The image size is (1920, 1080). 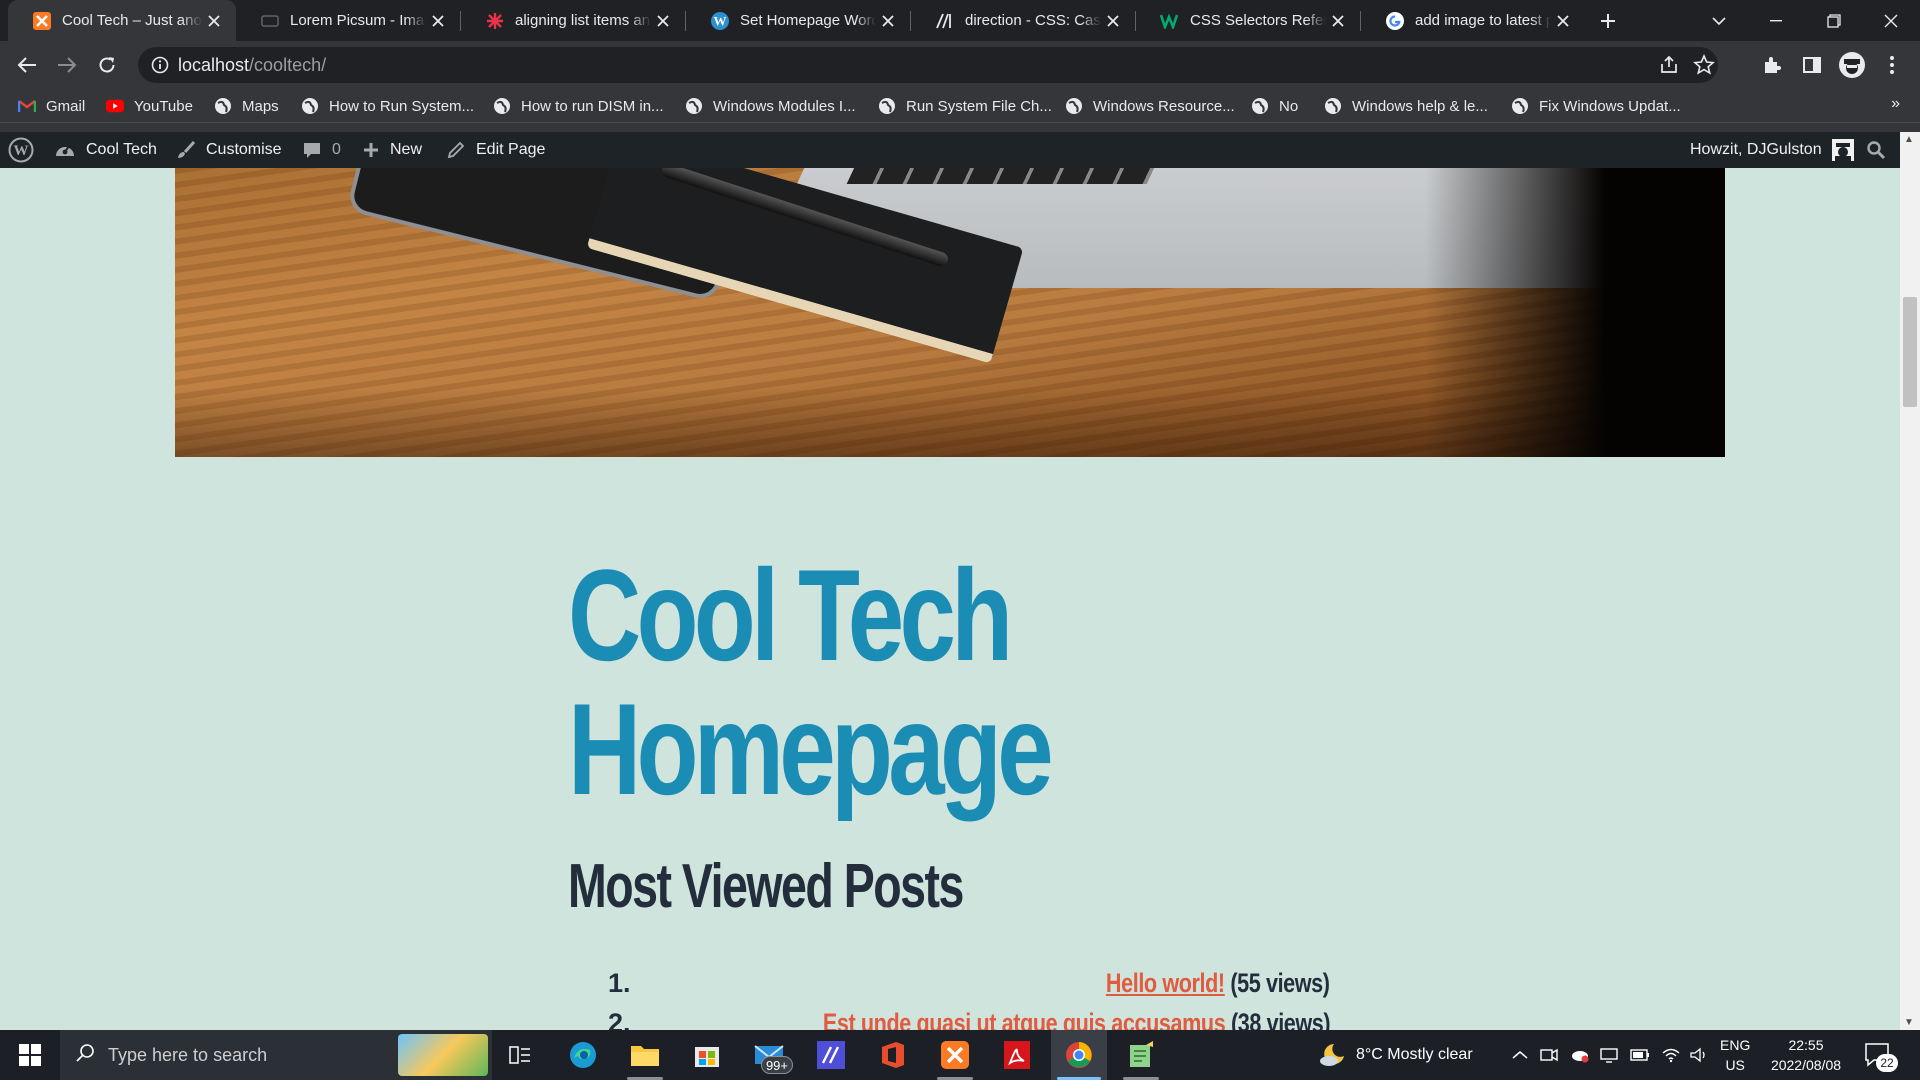 I want to click on browser-toolbar: localhost/cooltech/, so click(x=960, y=65).